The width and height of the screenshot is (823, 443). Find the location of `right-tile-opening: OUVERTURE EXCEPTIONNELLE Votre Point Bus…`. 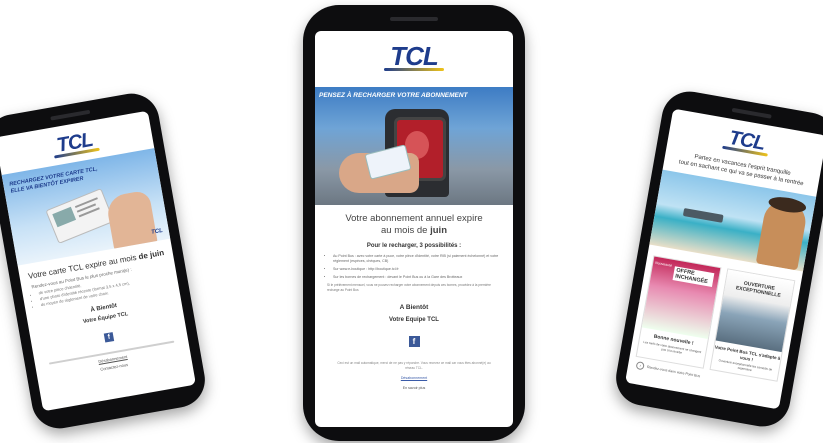

right-tile-opening: OUVERTURE EXCEPTIONNELLE Votre Point Bus… is located at coordinates (752, 325).